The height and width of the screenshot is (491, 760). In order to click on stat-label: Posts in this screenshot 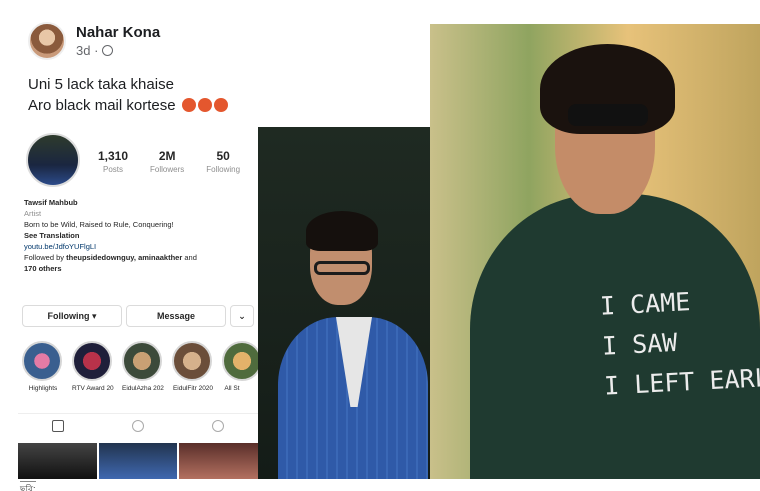, I will do `click(113, 169)`.